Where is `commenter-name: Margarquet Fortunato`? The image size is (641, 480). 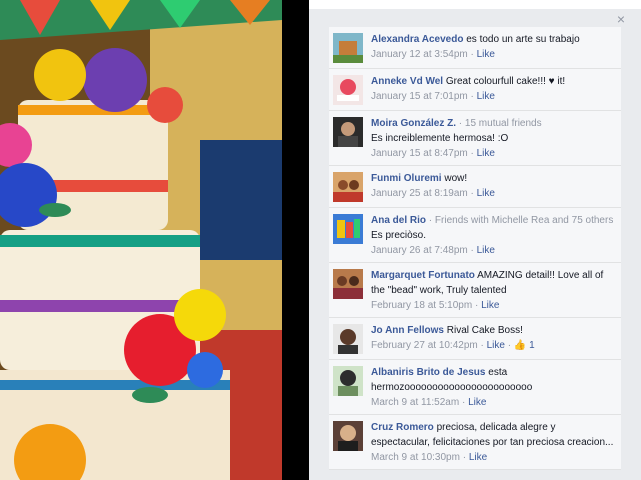 commenter-name: Margarquet Fortunato is located at coordinates (423, 275).